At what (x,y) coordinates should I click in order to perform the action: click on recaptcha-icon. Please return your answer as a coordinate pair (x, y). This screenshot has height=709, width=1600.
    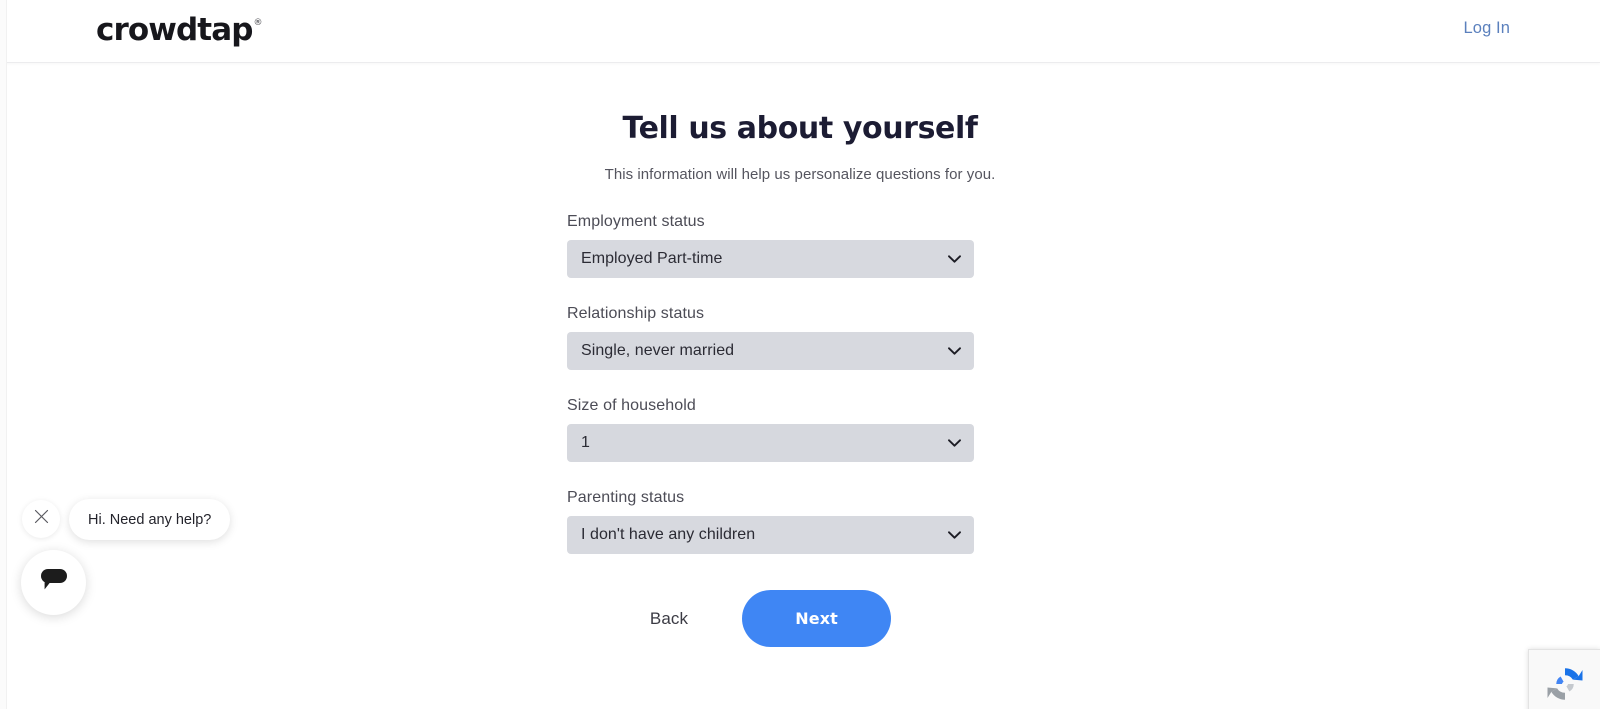
    Looking at the image, I should click on (1565, 686).